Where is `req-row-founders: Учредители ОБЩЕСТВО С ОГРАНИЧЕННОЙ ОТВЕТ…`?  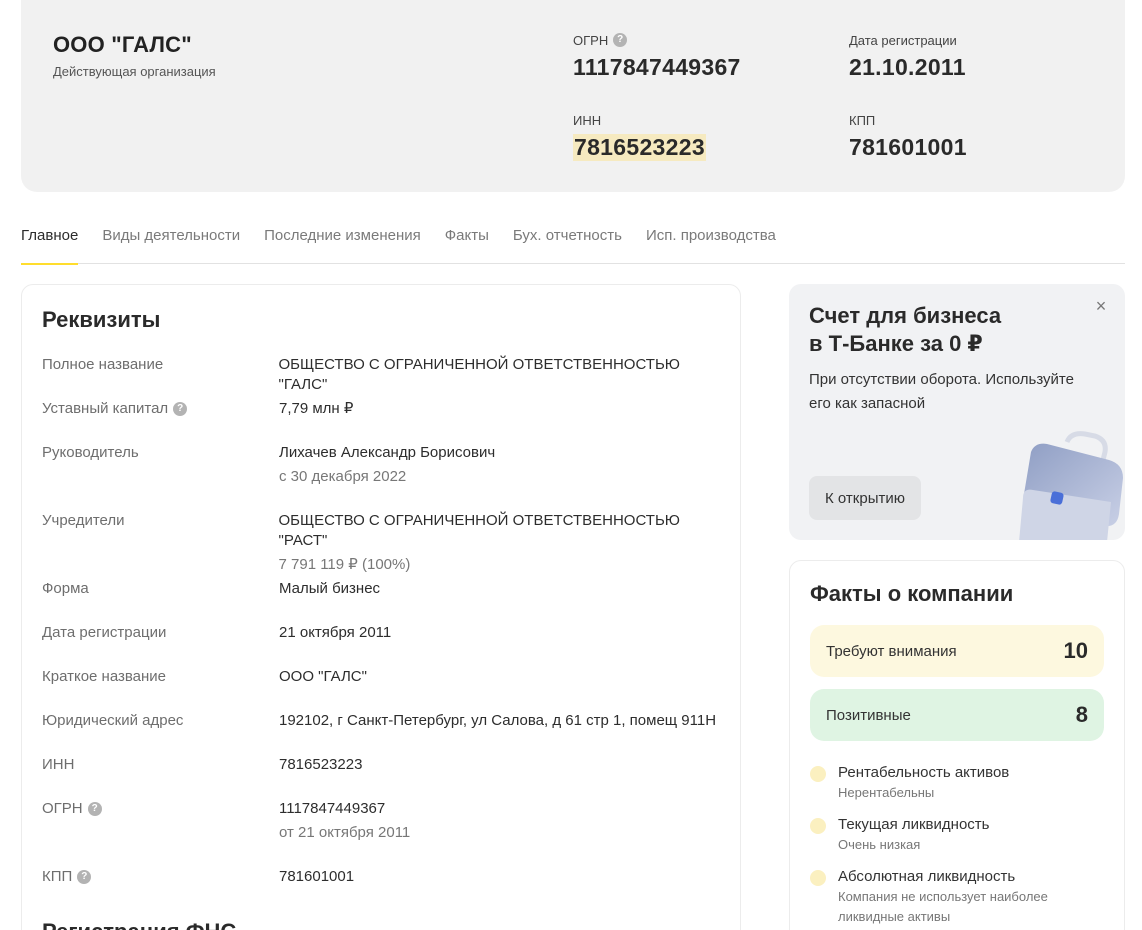
req-row-founders: Учредители ОБЩЕСТВО С ОГРАНИЧЕННОЙ ОТВЕТ… is located at coordinates (387, 543).